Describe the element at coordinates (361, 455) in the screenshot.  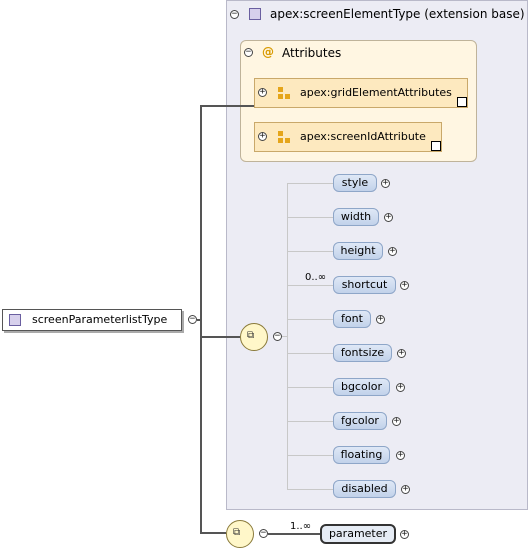
I see `element-floating: floating` at that location.